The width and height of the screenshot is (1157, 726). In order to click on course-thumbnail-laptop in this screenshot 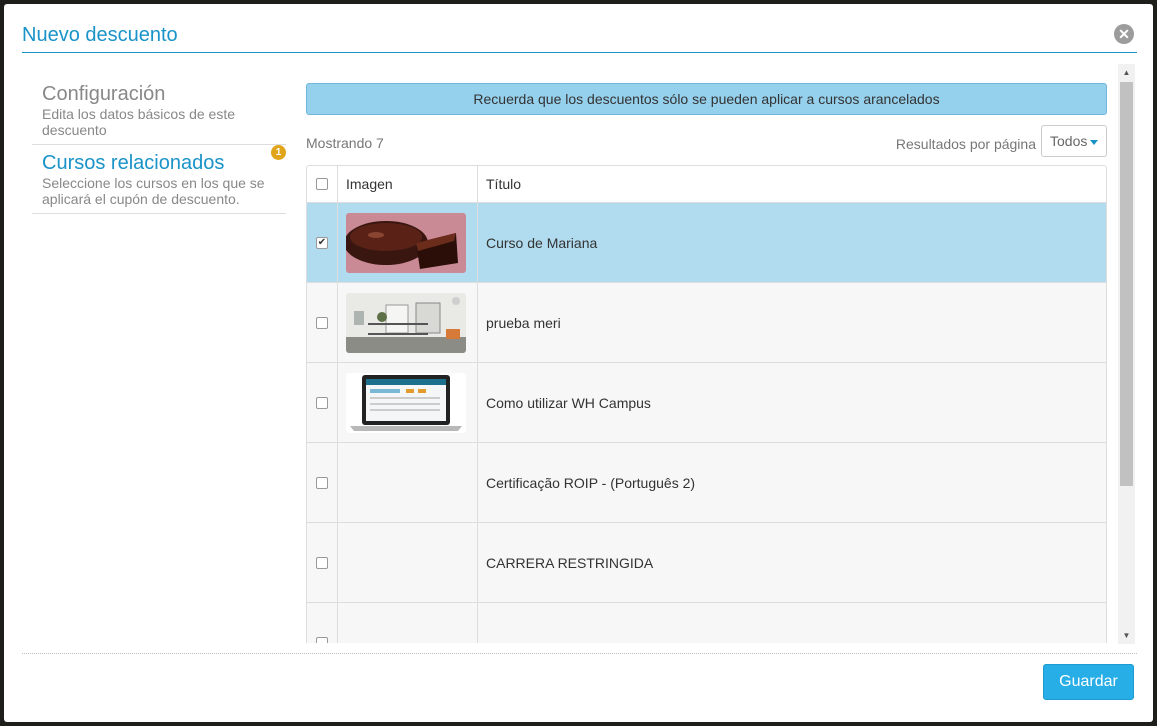, I will do `click(406, 402)`.